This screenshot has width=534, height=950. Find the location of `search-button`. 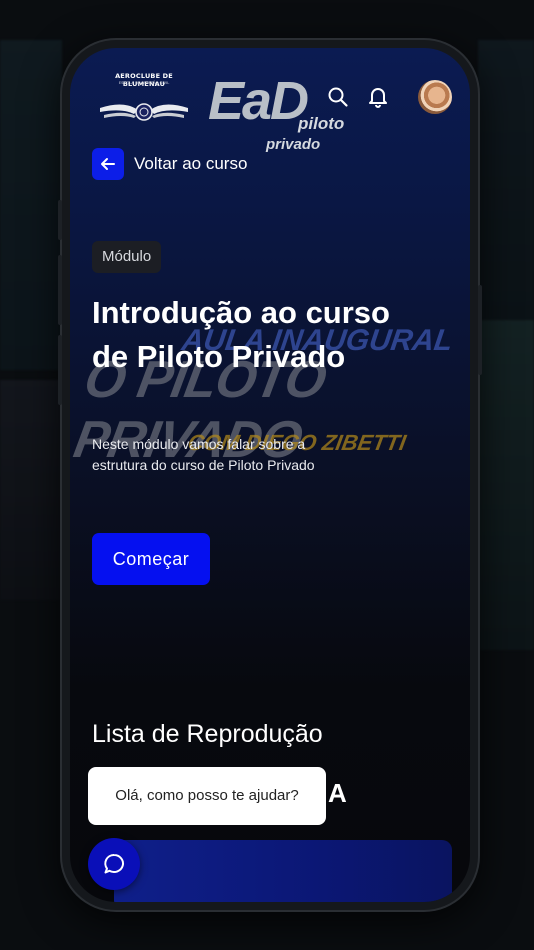

search-button is located at coordinates (338, 97).